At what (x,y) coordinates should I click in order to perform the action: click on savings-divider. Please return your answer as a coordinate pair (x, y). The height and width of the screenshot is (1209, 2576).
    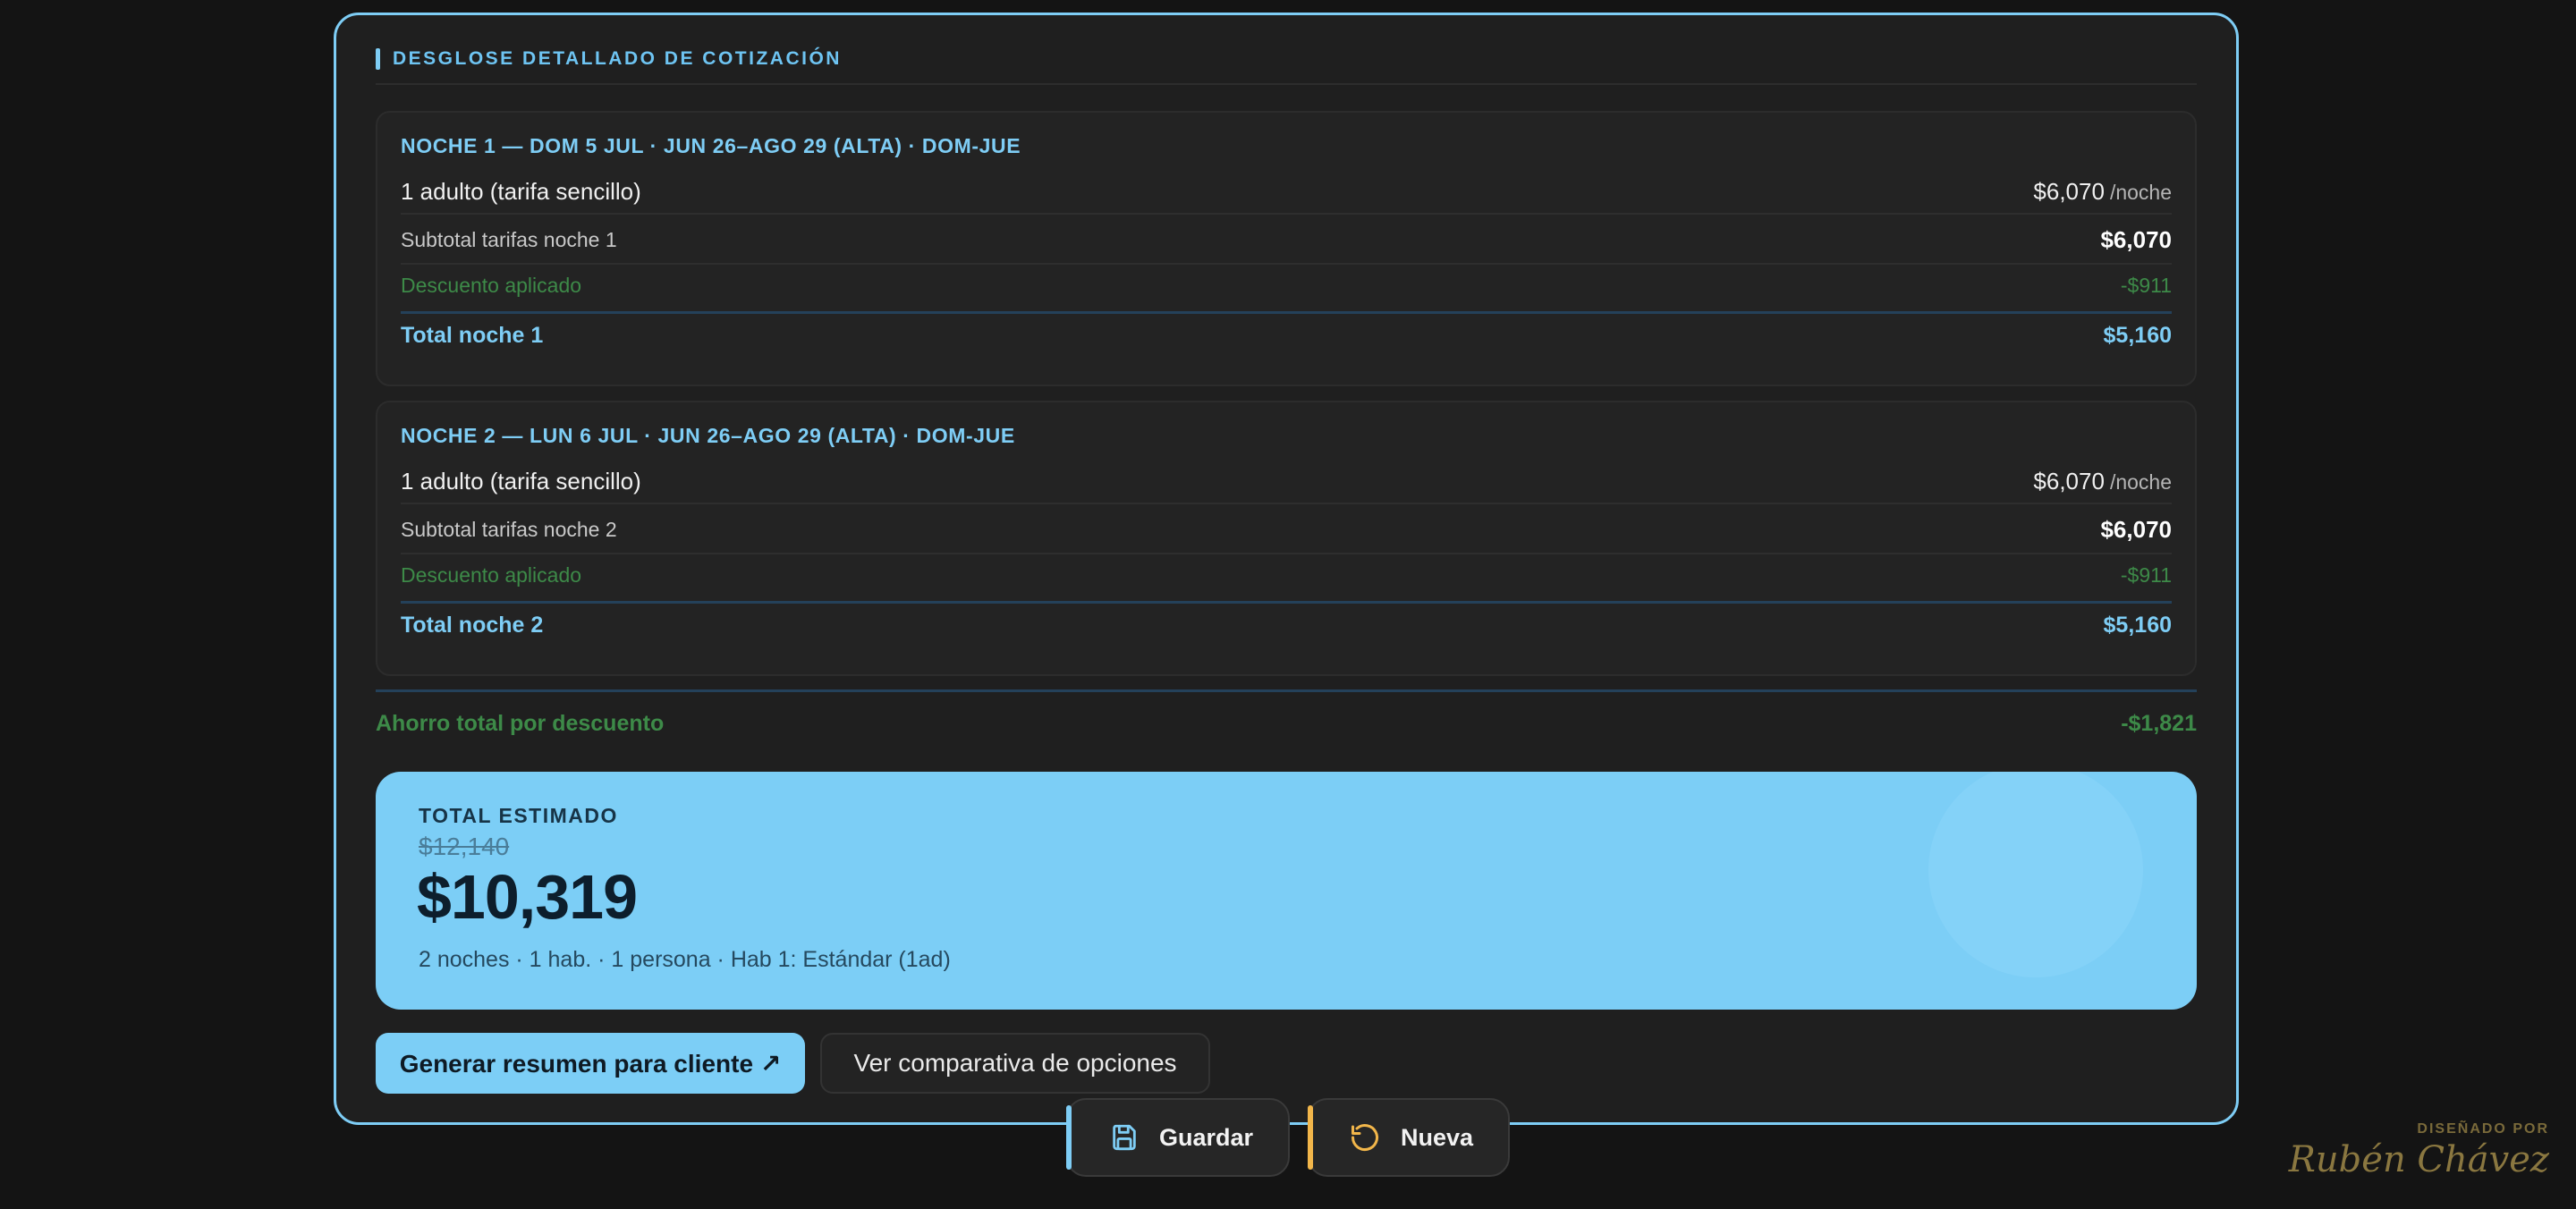
    Looking at the image, I should click on (1286, 690).